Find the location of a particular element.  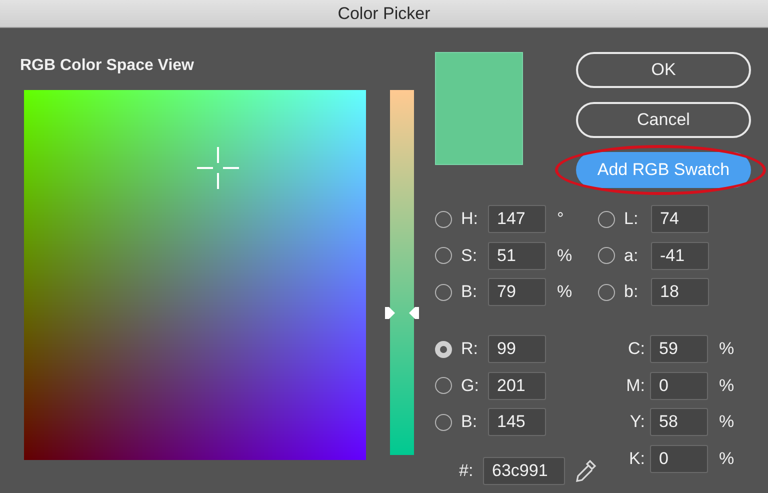

input-field: 201 is located at coordinates (517, 386).